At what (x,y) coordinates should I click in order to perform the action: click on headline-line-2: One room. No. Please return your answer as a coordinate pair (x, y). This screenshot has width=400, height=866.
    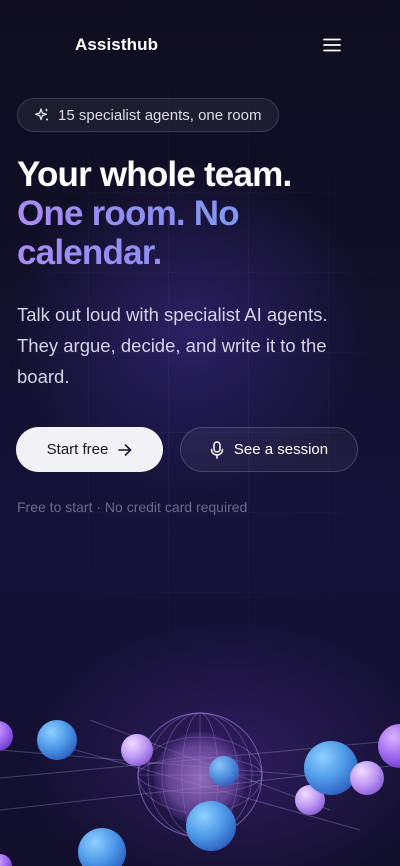
    Looking at the image, I should click on (202, 213).